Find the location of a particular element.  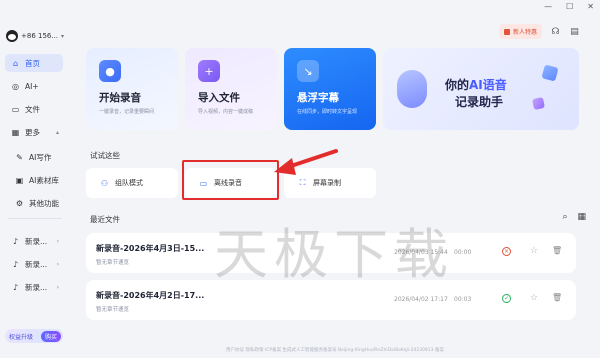

card-title: 导入文件 is located at coordinates (219, 98).